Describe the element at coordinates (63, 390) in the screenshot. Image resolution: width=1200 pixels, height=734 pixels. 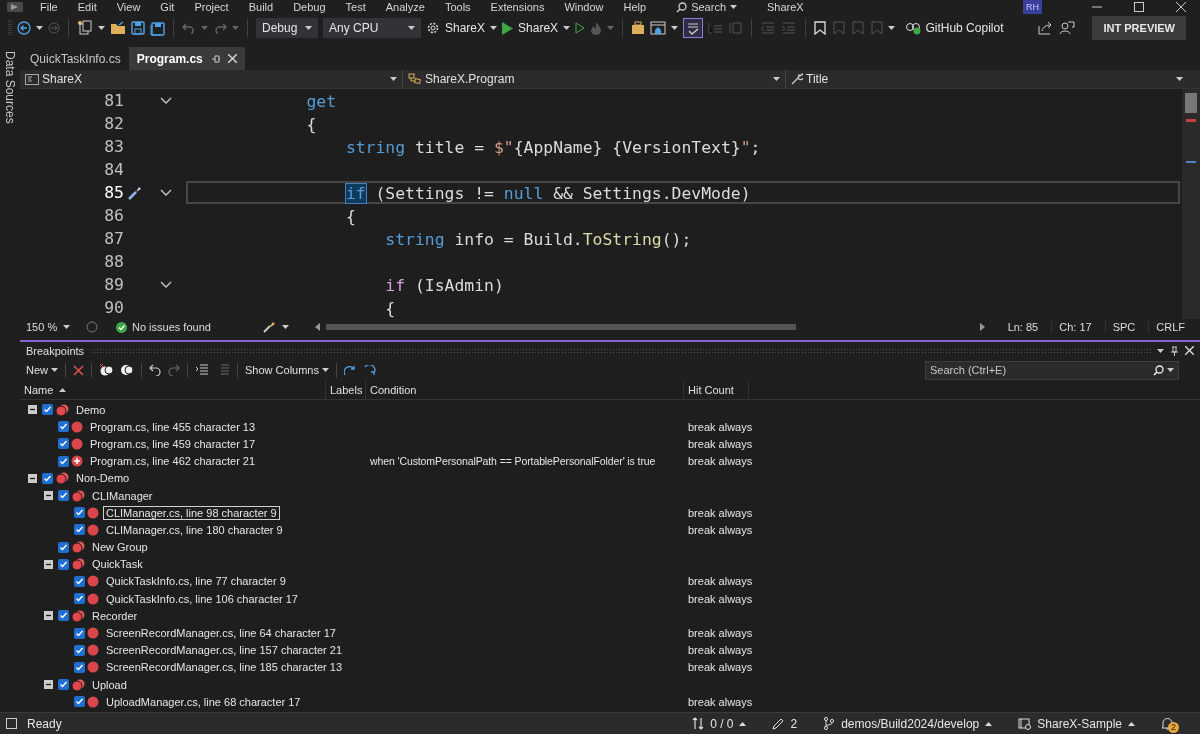
I see `sort-ascending-icon` at that location.